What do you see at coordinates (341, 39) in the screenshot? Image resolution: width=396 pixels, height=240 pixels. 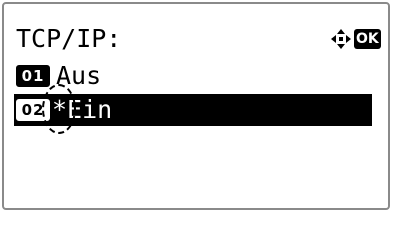 I see `four-way-arrow-icon` at bounding box center [341, 39].